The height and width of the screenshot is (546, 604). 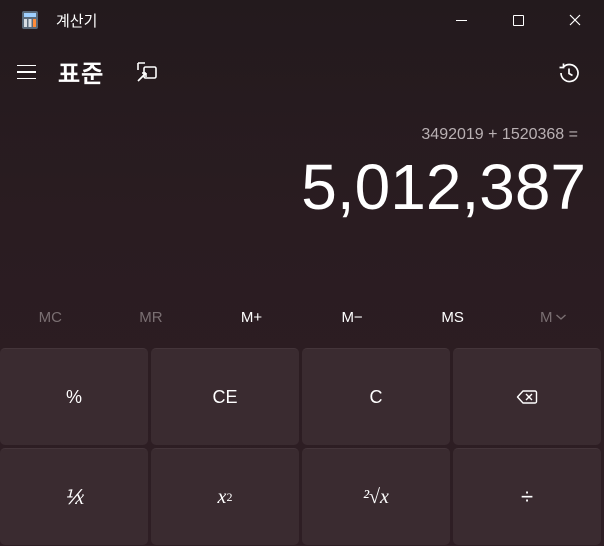 I want to click on close-icon, so click(x=575, y=20).